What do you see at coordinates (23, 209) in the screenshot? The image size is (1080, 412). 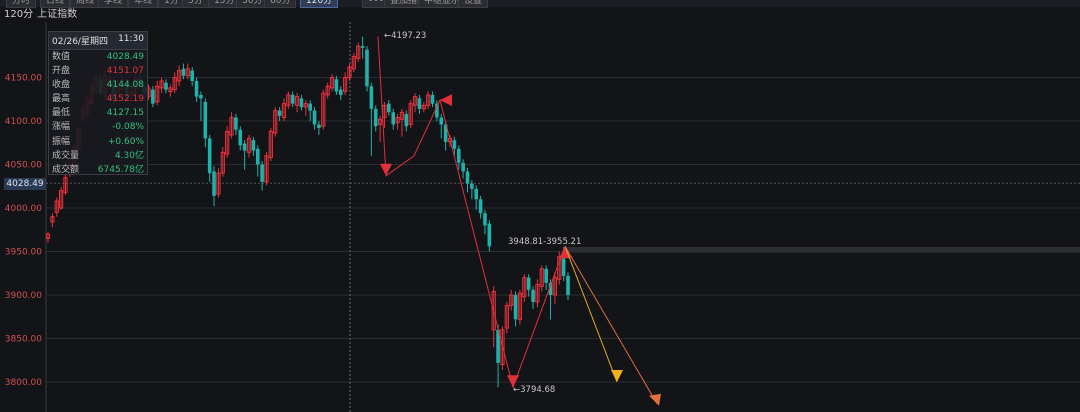 I see `y-tick-label: 4000.00` at bounding box center [23, 209].